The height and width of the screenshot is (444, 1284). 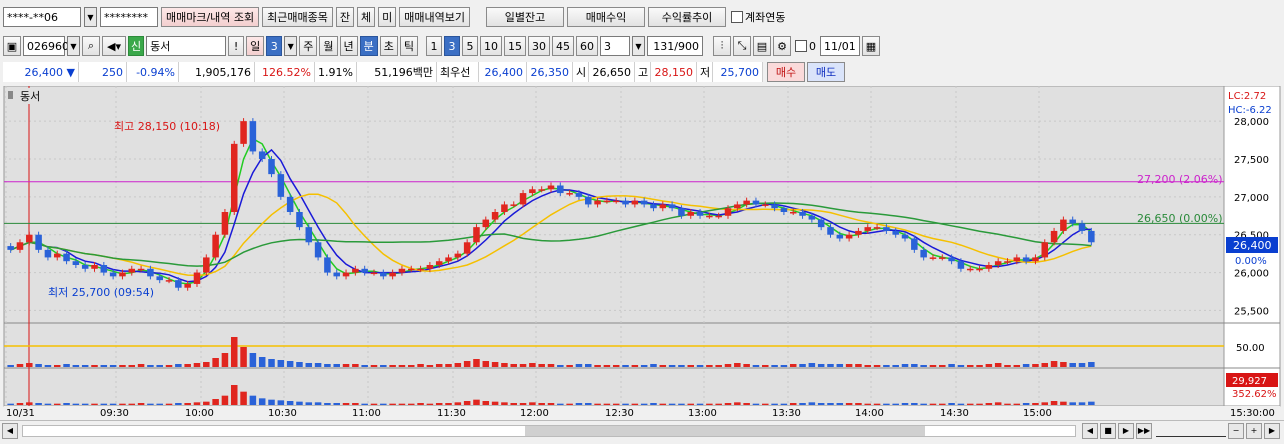 I want to click on trade-mark-query-button: 매매마크/내역 조회, so click(x=210, y=17).